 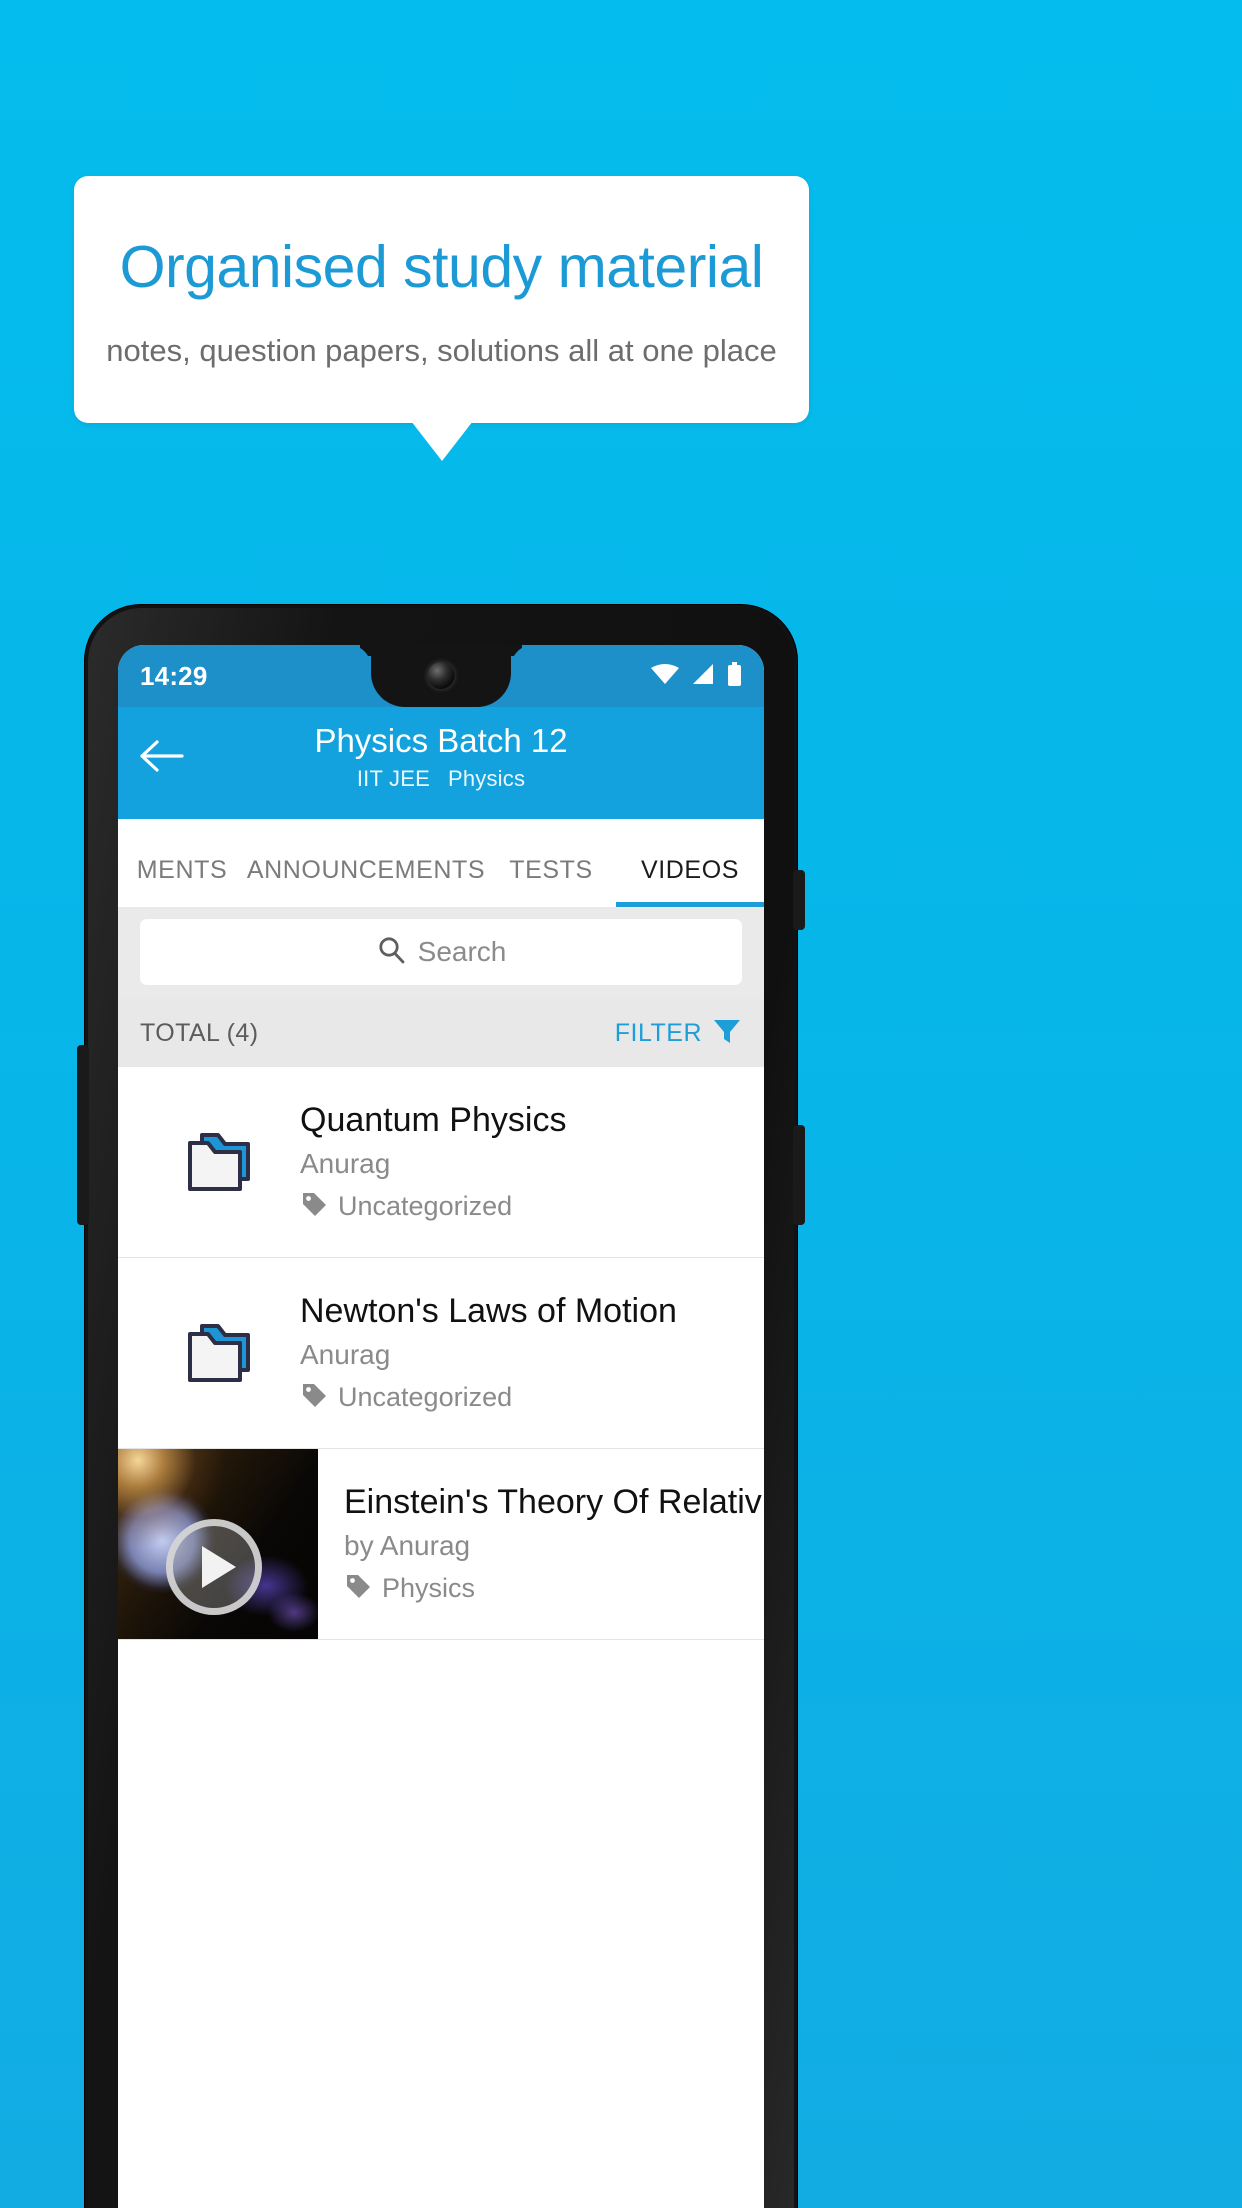 I want to click on list-item-title: Newton's Laws of Motion, so click(x=488, y=1311).